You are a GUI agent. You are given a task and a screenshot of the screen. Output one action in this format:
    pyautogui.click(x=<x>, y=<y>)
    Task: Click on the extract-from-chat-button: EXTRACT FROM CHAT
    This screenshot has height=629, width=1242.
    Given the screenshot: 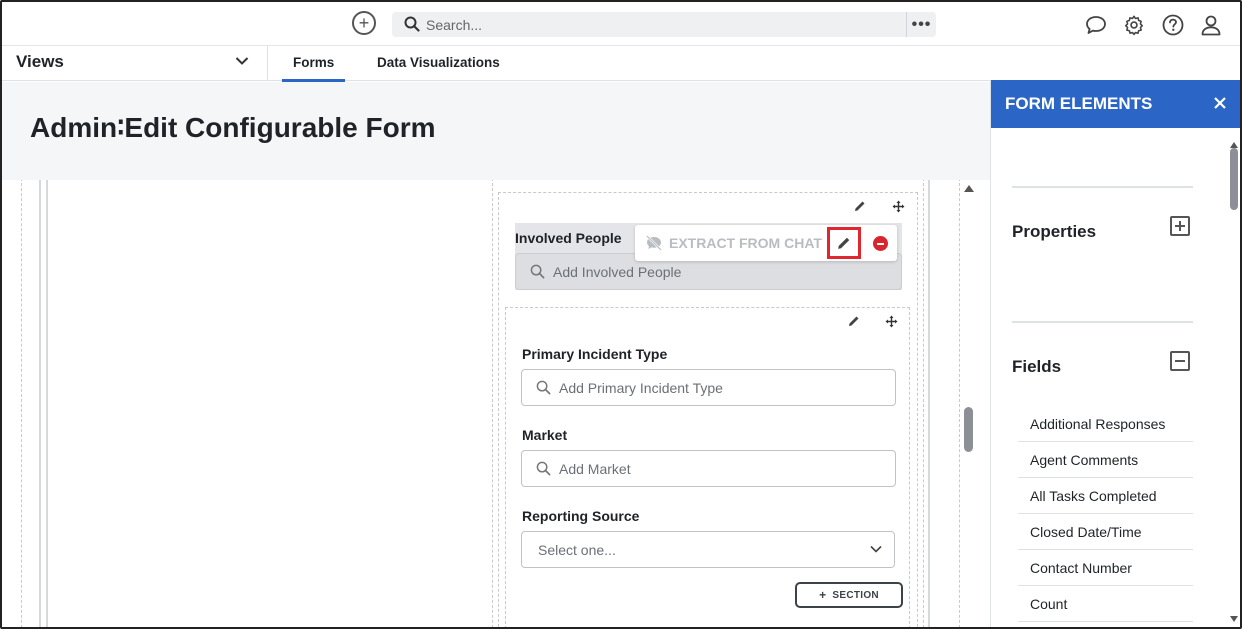 What is the action you would take?
    pyautogui.click(x=733, y=243)
    